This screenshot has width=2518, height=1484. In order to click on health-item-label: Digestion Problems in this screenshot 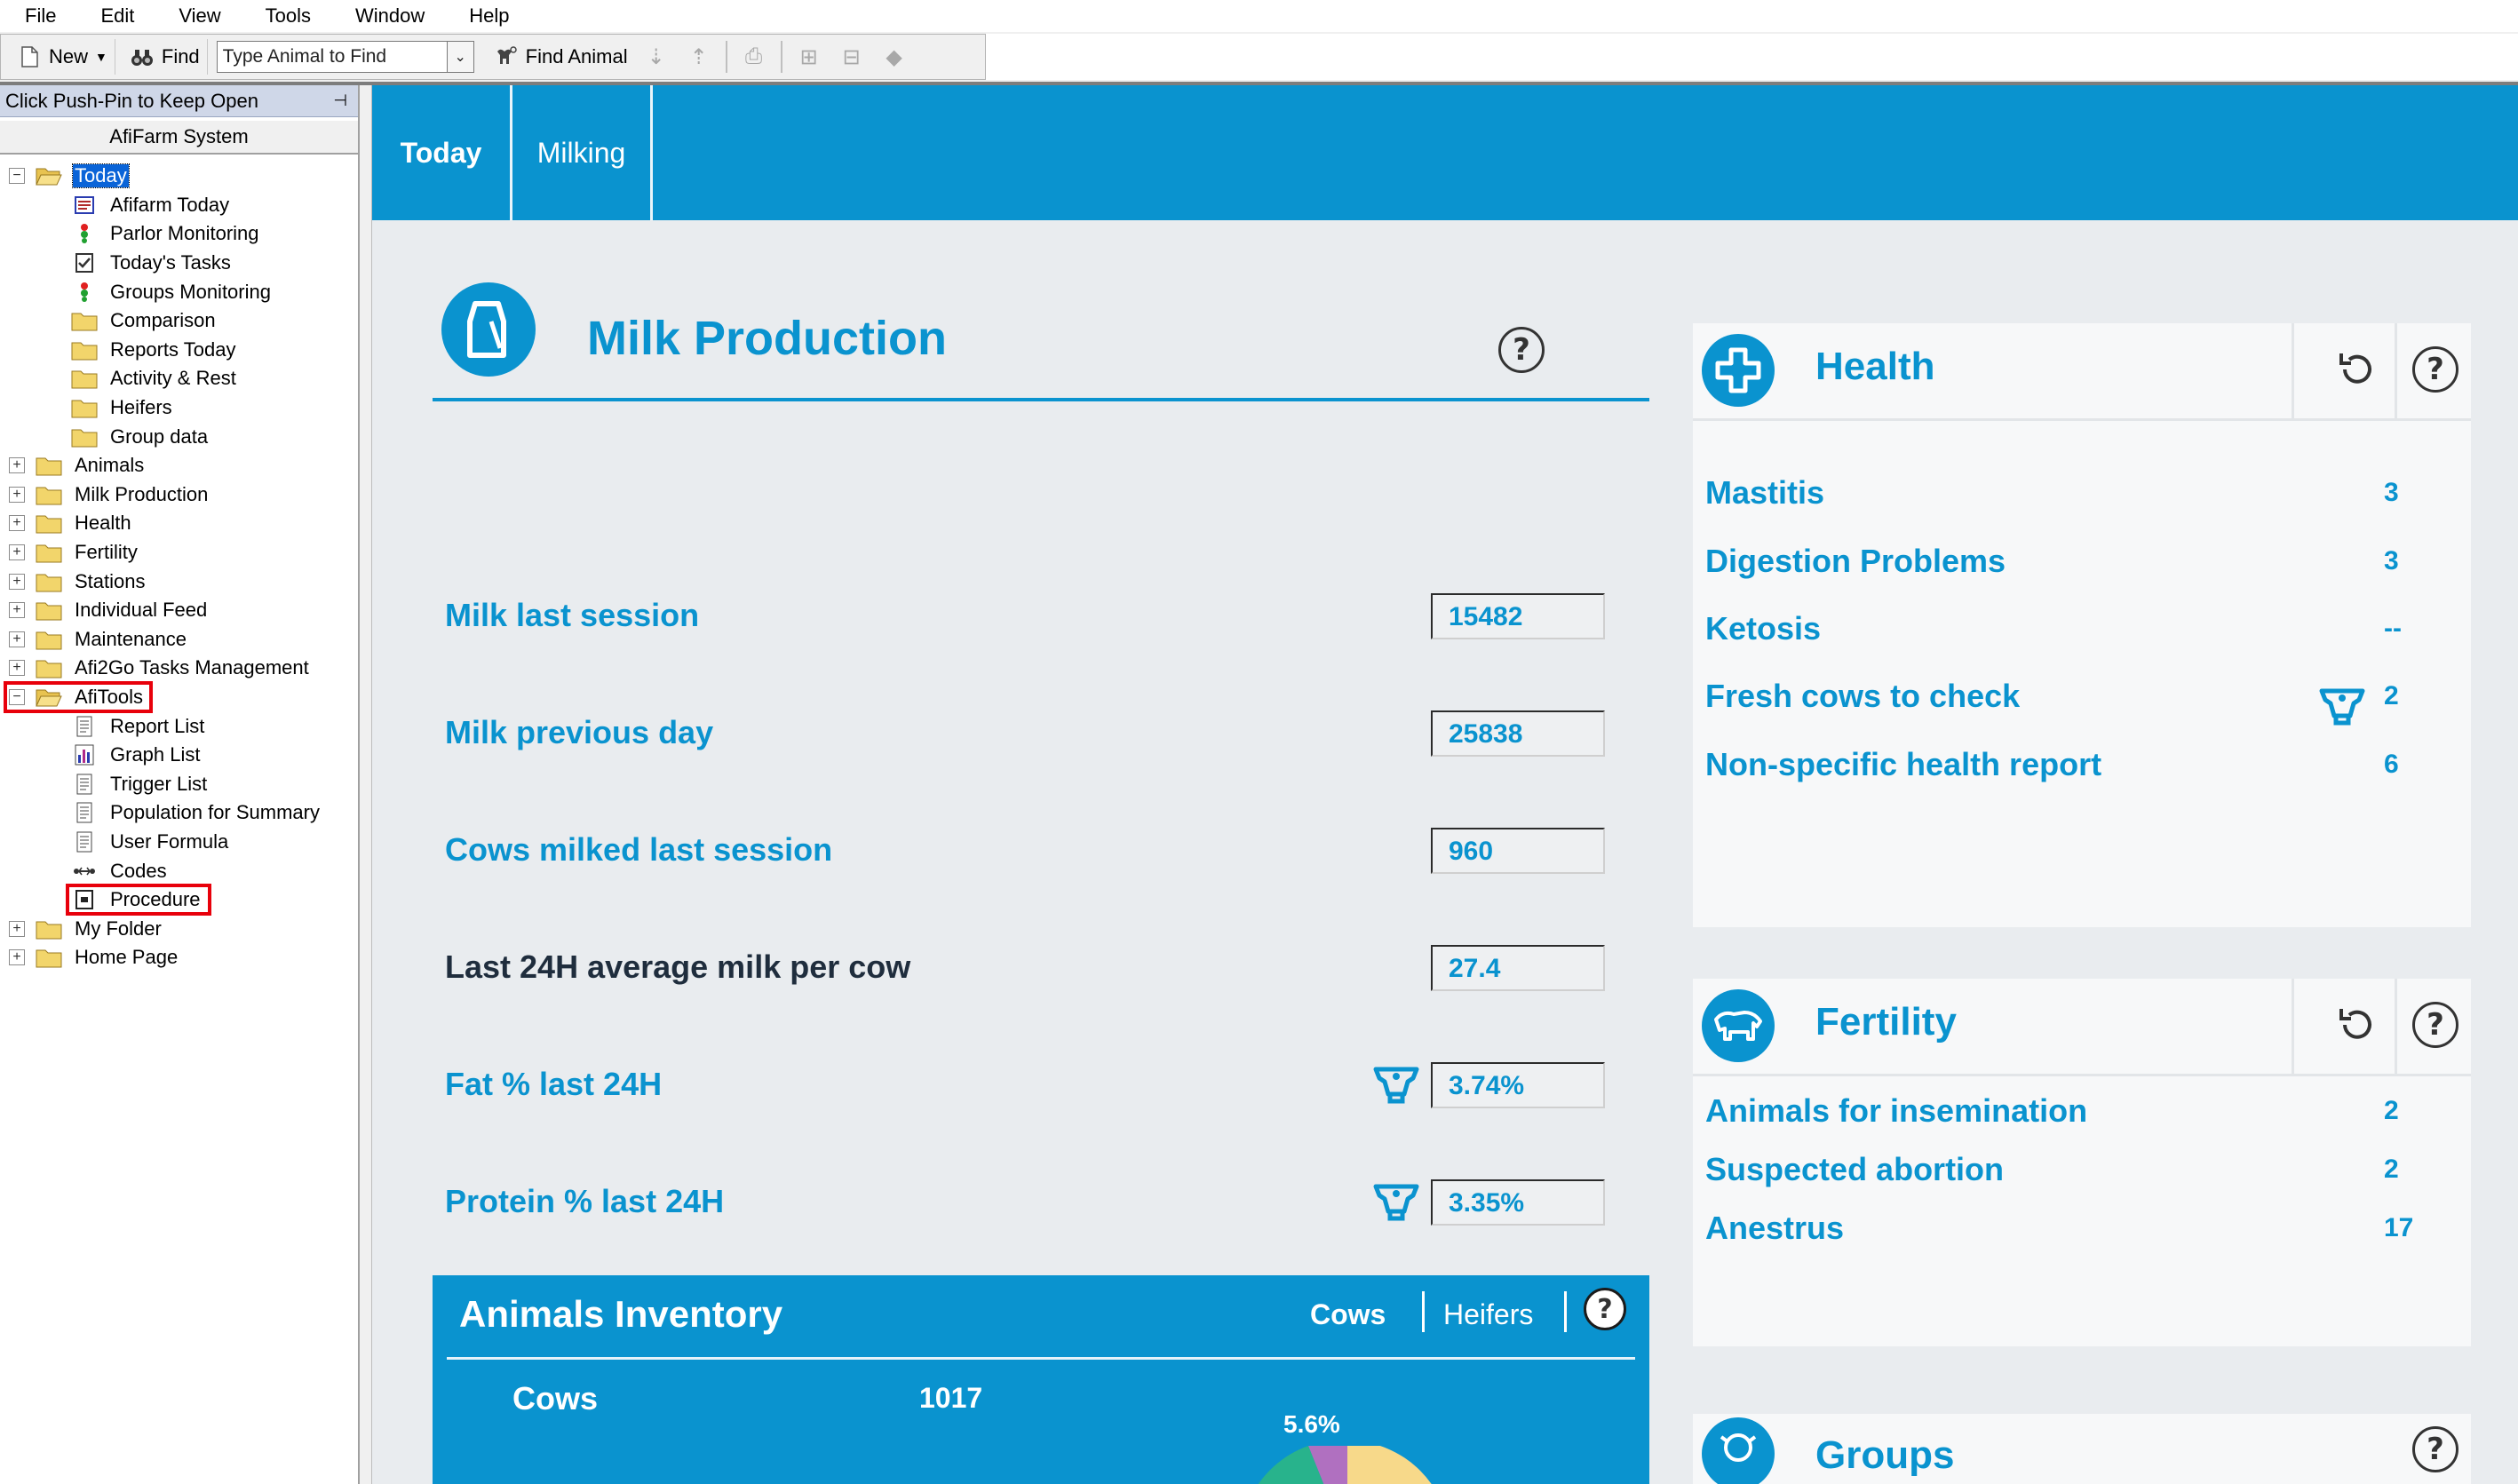, I will do `click(1855, 562)`.